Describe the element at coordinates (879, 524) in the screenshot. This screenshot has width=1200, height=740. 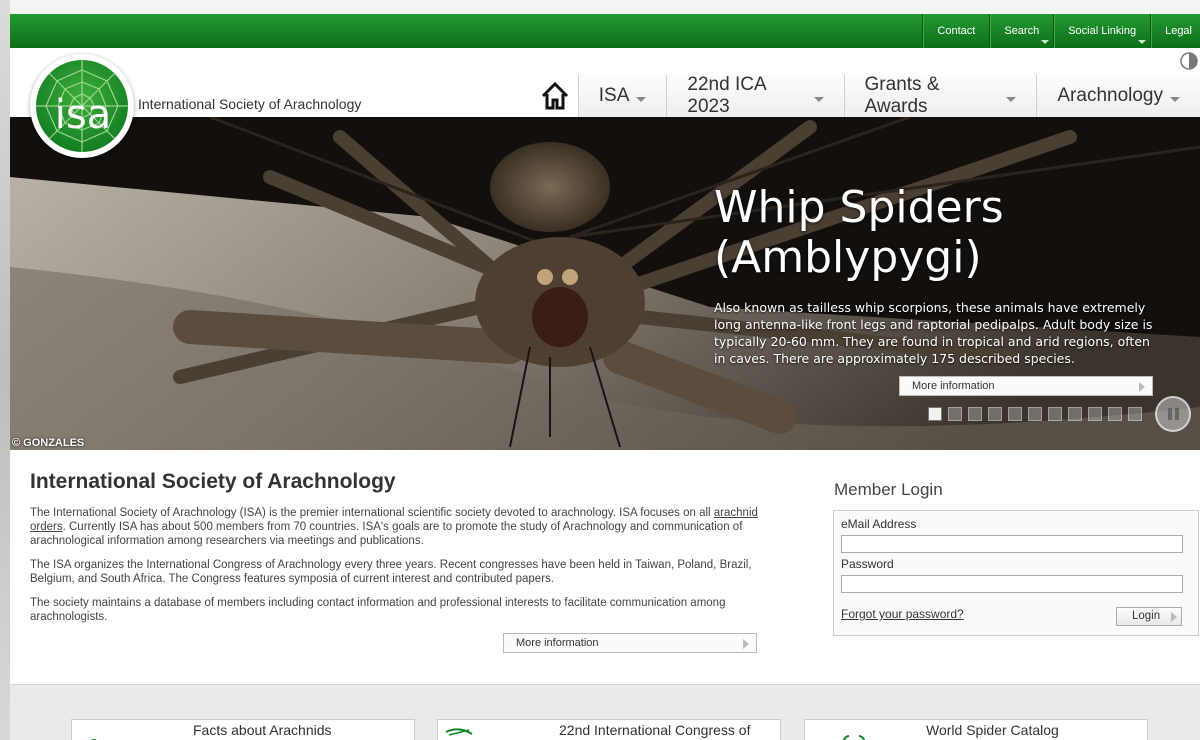
I see `email-label: eMail Address` at that location.